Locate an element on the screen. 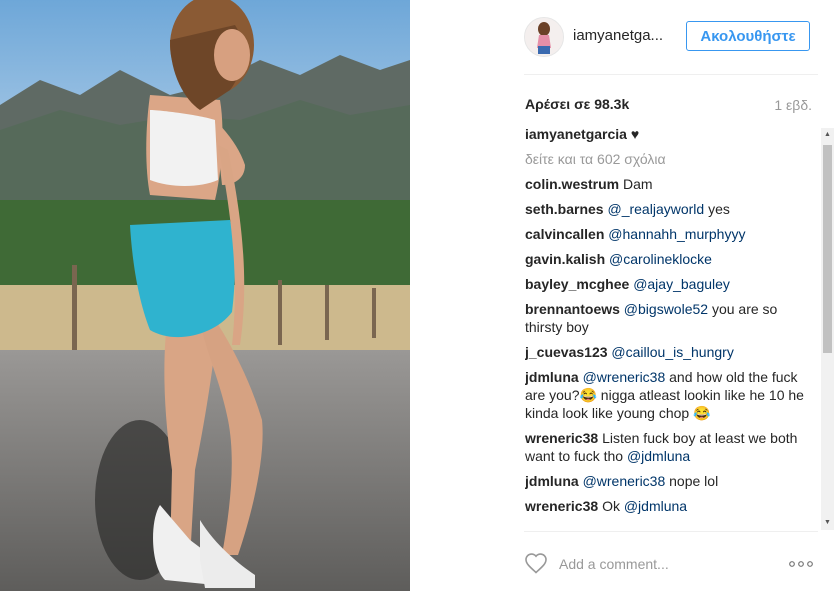 This screenshot has width=834, height=591. comment-username: colin.westrum is located at coordinates (572, 184).